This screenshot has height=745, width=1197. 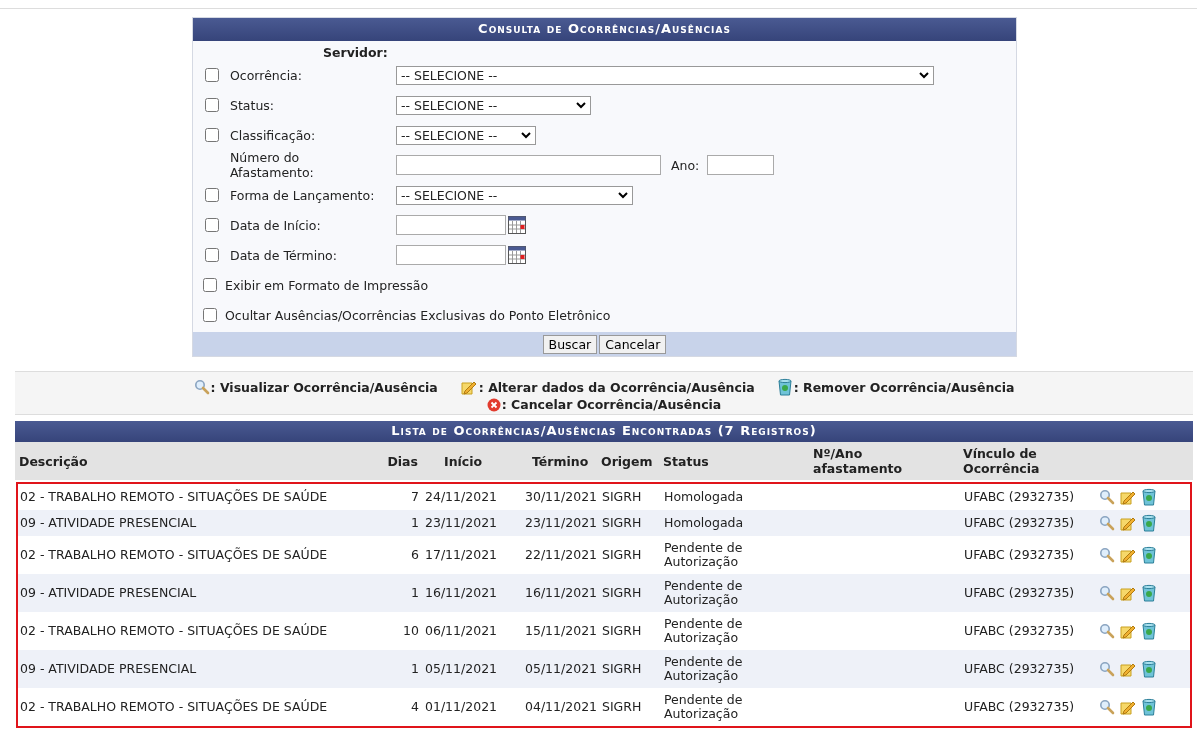 I want to click on table-cell-text: 22/11/2021, so click(x=562, y=555).